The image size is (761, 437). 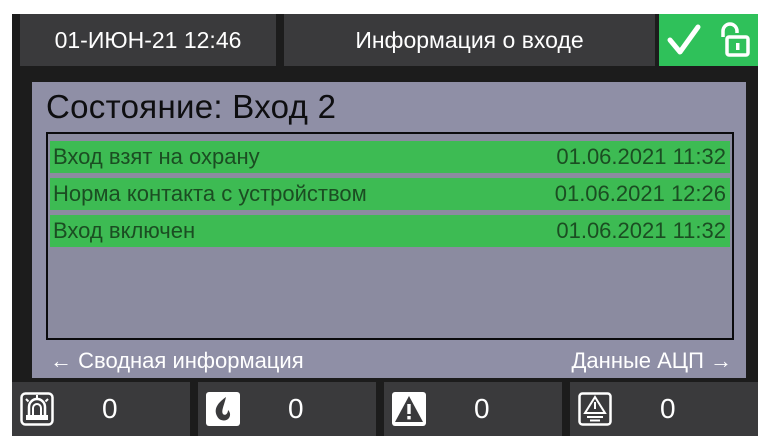 I want to click on screen-title: Информация о входе, so click(x=469, y=40).